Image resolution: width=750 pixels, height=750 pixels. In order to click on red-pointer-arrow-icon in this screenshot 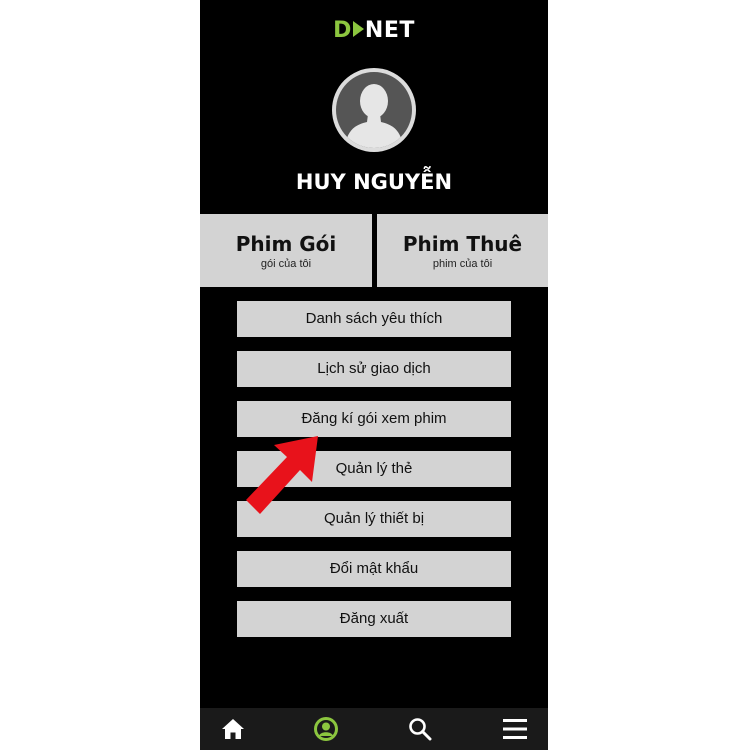, I will do `click(282, 475)`.